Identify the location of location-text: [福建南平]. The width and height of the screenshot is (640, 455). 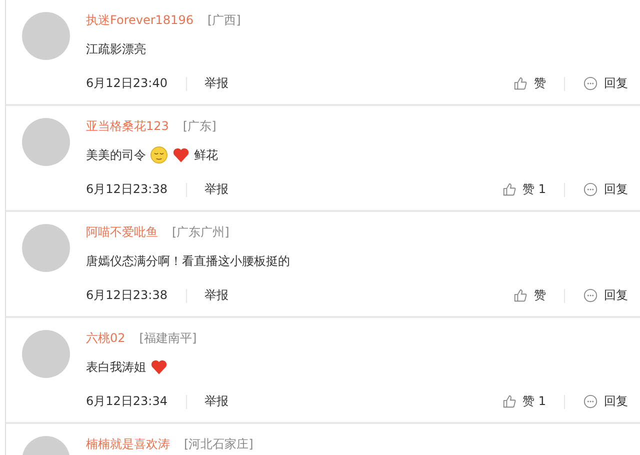
(168, 338).